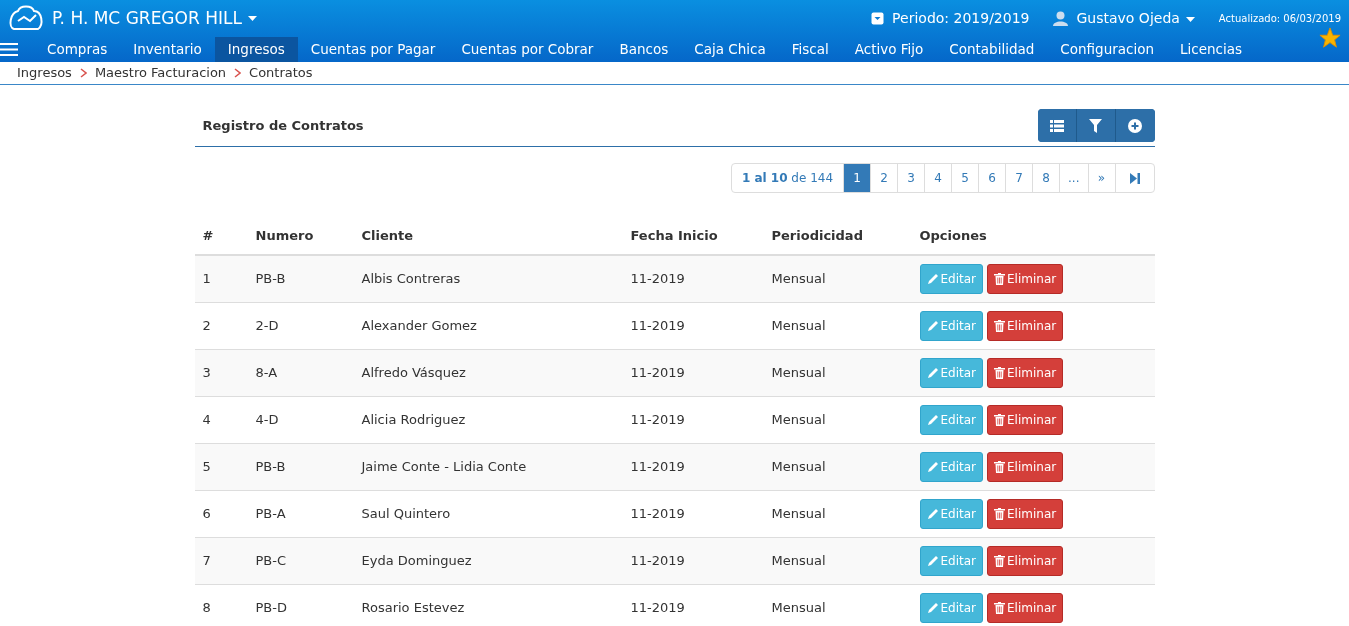 This screenshot has width=1349, height=626. Describe the element at coordinates (1279, 19) in the screenshot. I see `updated-date: Actualizado: 06/03/2019` at that location.